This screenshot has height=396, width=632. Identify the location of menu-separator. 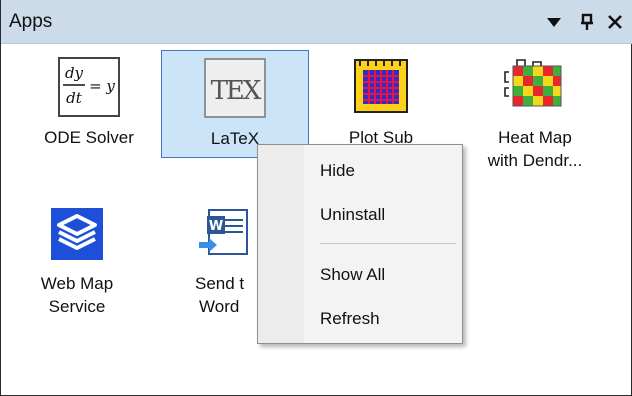
(388, 243).